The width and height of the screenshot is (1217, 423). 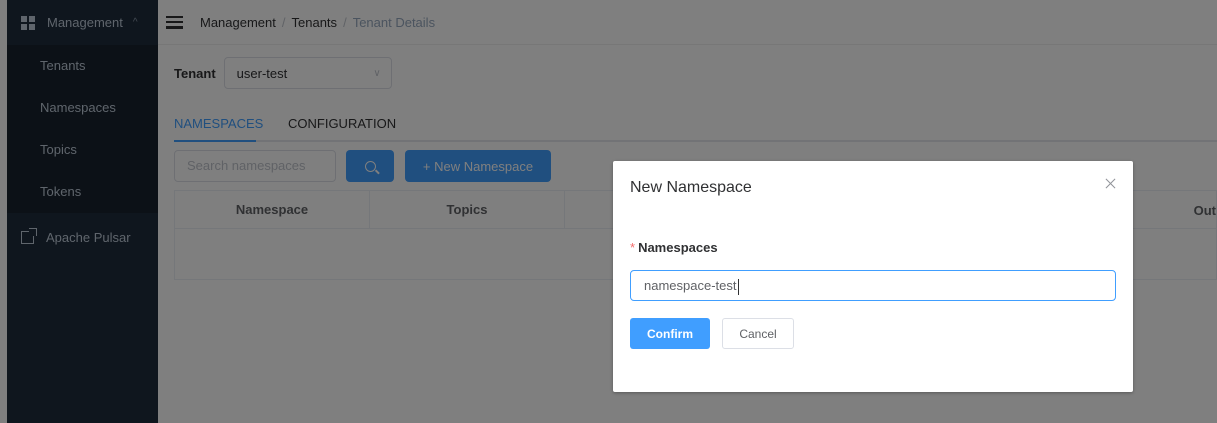 What do you see at coordinates (758, 333) in the screenshot?
I see `cancel-button: Cancel` at bounding box center [758, 333].